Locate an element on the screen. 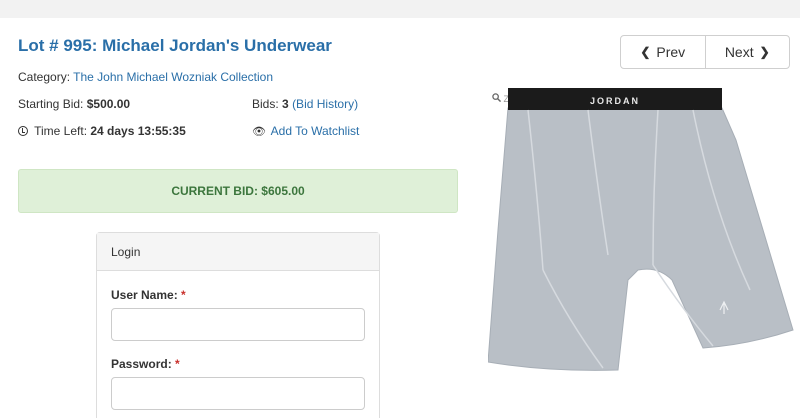 The image size is (800, 418). starting-bid-row: Starting Bid: $500.00 is located at coordinates (74, 104).